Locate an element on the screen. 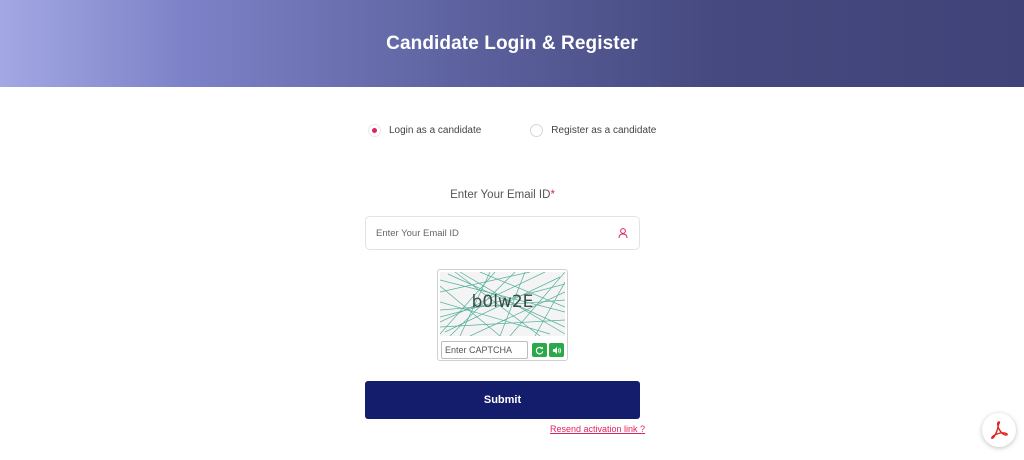 The height and width of the screenshot is (460, 1024). pdf-button is located at coordinates (999, 430).